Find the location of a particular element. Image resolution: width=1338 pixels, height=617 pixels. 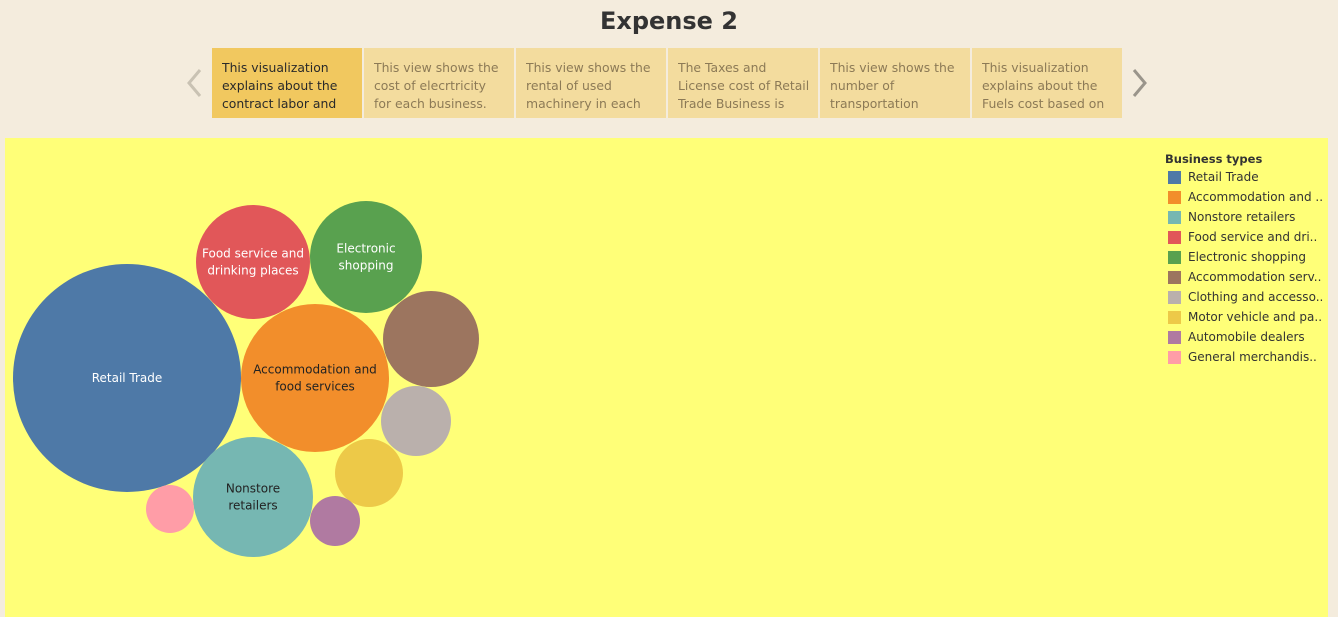

legend-item: Accommodation serv.. is located at coordinates (1245, 277).